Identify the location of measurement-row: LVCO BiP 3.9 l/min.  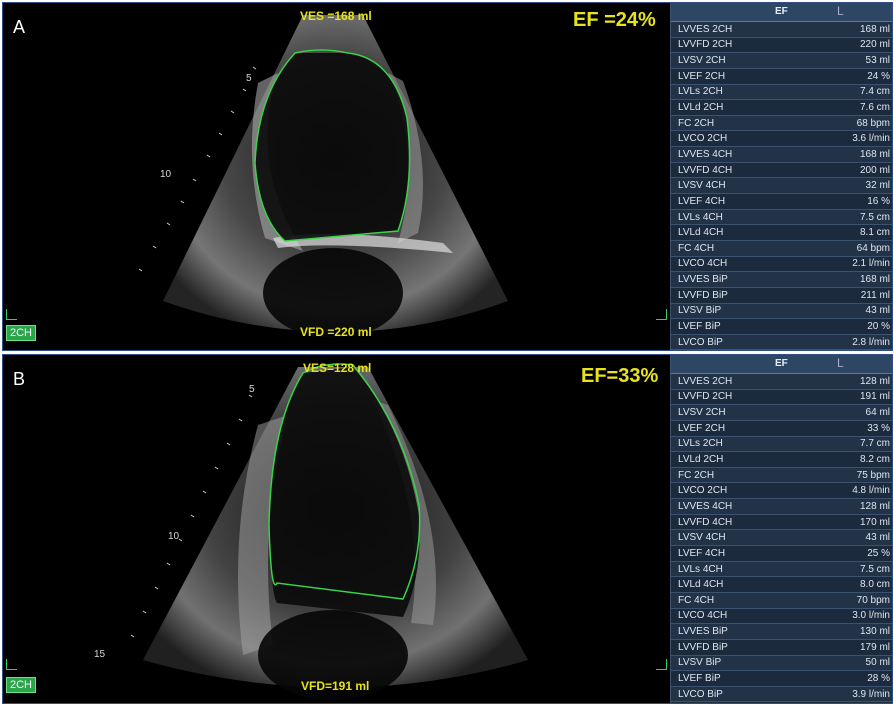
(781, 694).